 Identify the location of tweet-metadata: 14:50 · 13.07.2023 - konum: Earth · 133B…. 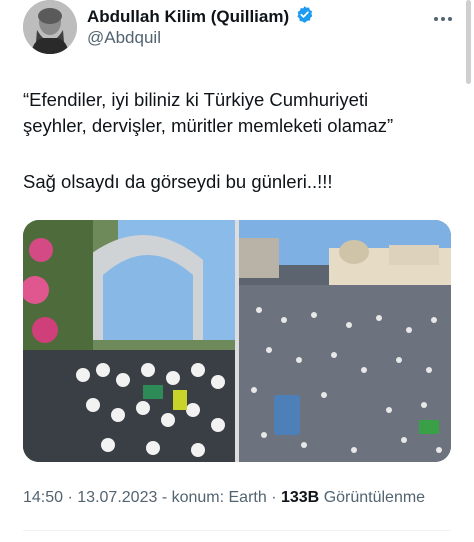
(224, 498).